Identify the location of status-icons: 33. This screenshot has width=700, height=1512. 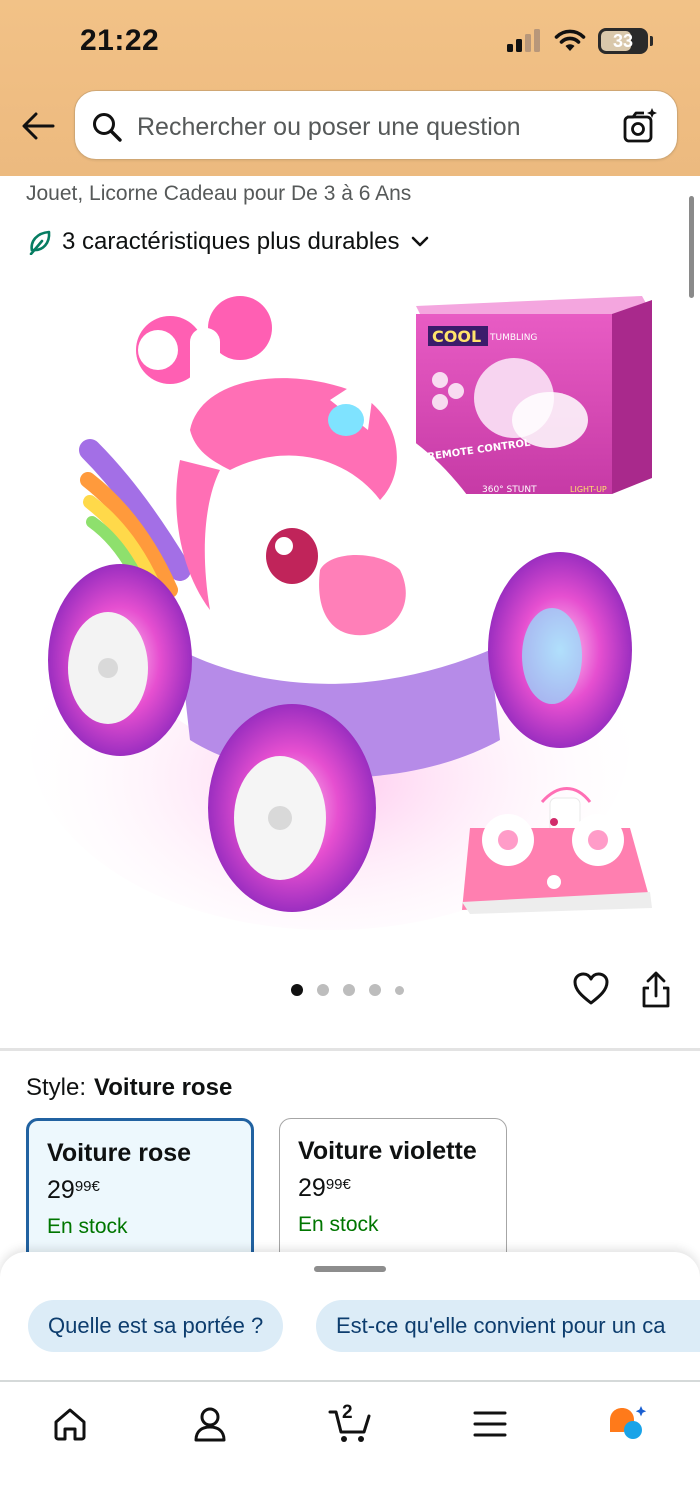
(579, 41).